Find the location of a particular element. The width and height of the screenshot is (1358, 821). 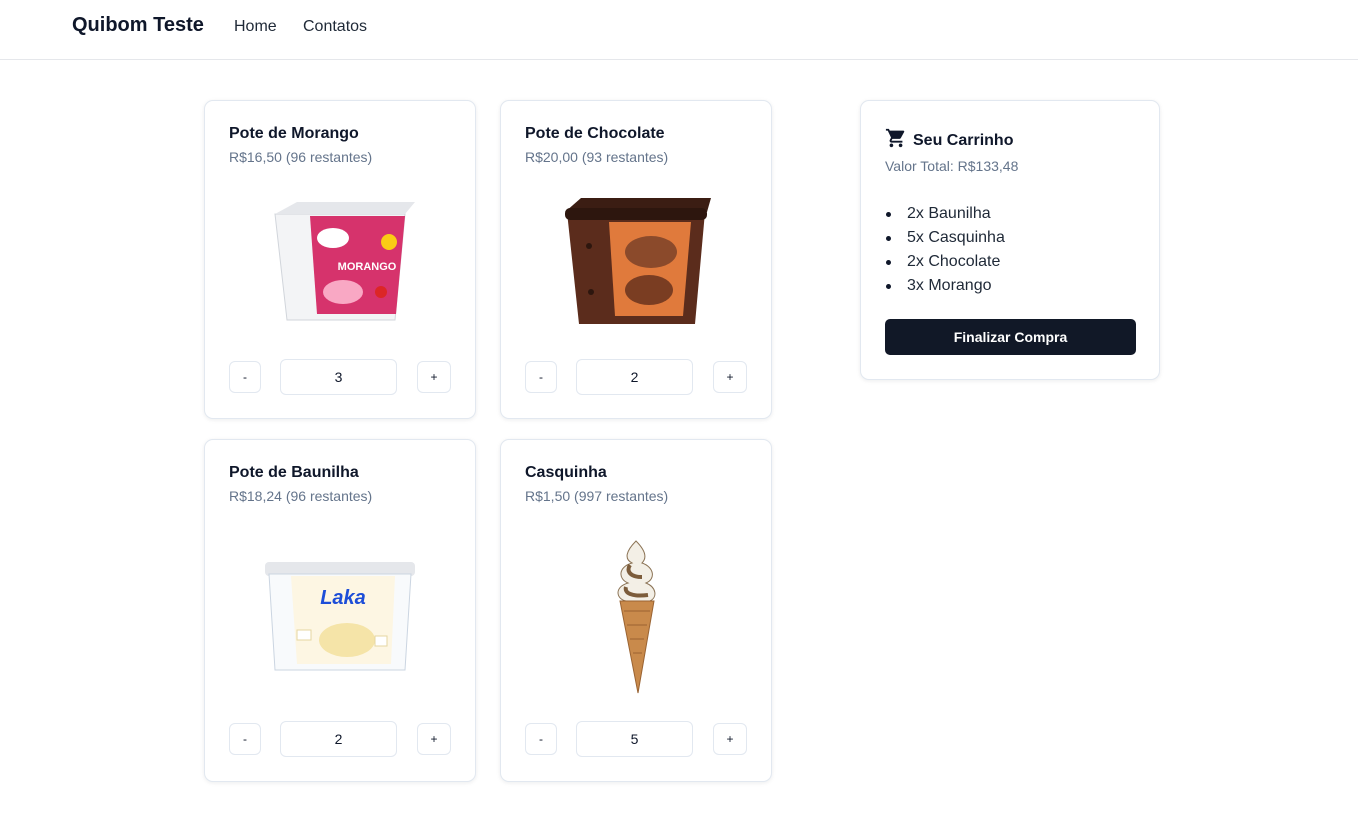

cart-total: Valor Total: R$133,48 is located at coordinates (952, 166).